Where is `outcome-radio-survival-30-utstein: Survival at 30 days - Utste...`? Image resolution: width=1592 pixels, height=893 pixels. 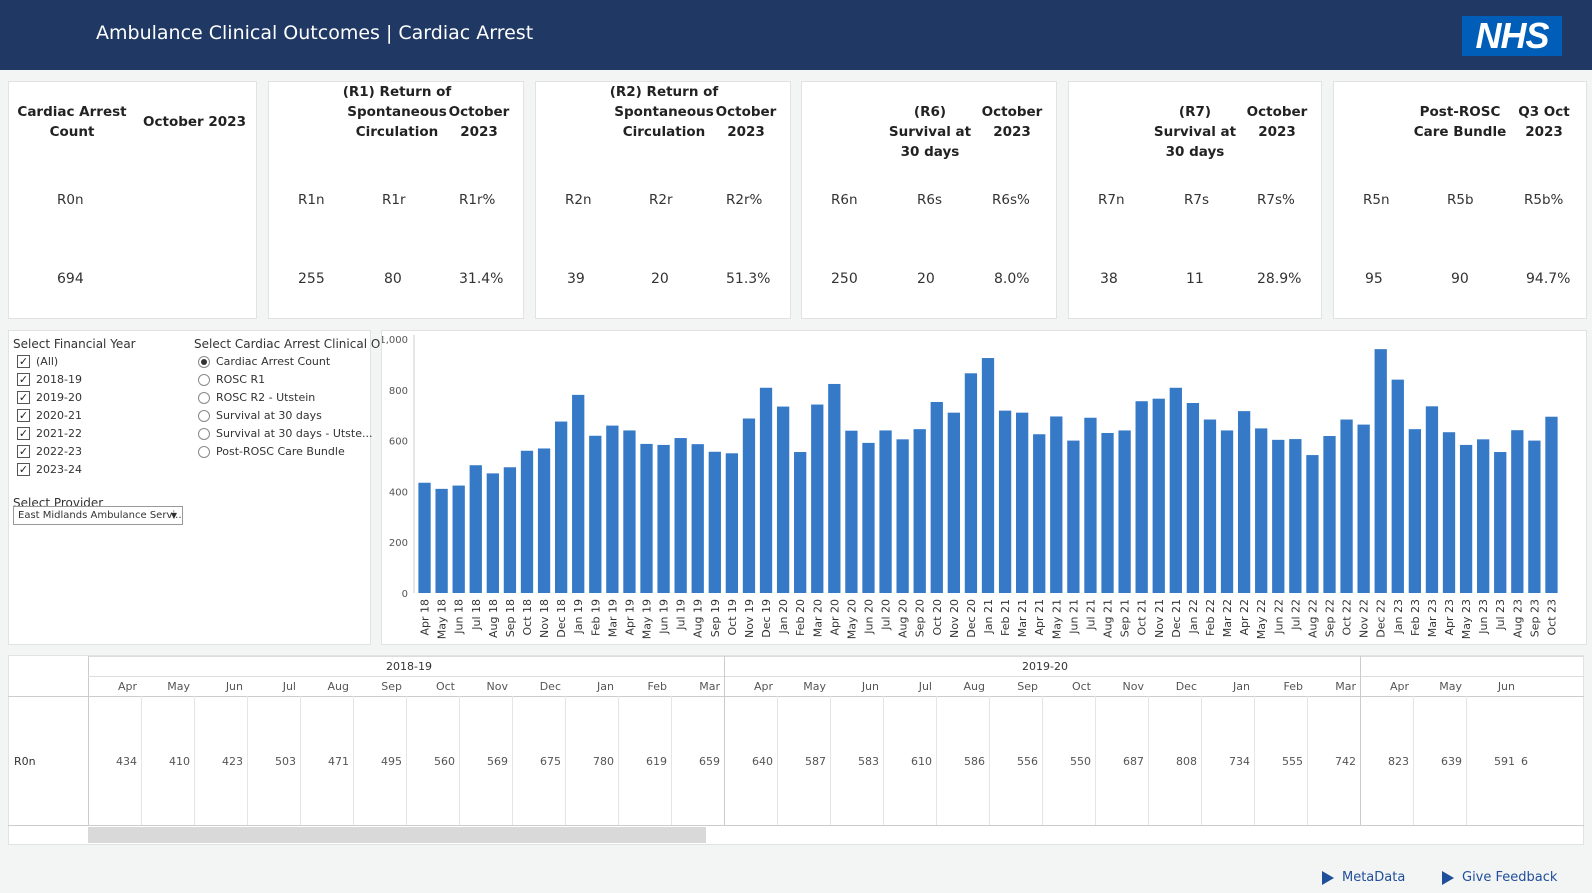 outcome-radio-survival-30-utstein: Survival at 30 days - Utste... is located at coordinates (285, 433).